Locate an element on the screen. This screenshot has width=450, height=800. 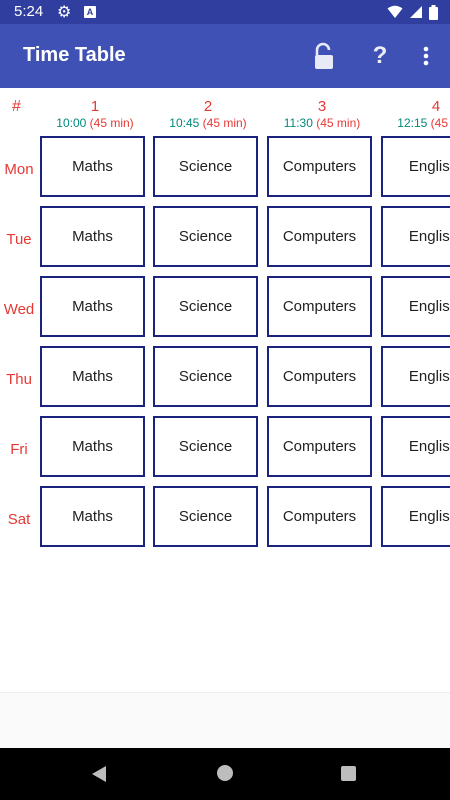
status-icons is located at coordinates (412, 12).